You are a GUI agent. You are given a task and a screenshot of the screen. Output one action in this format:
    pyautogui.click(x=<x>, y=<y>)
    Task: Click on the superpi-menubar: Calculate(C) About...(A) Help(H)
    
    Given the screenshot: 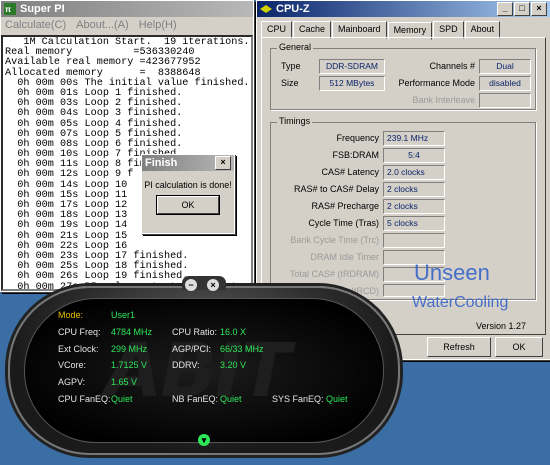 What is the action you would take?
    pyautogui.click(x=127, y=25)
    